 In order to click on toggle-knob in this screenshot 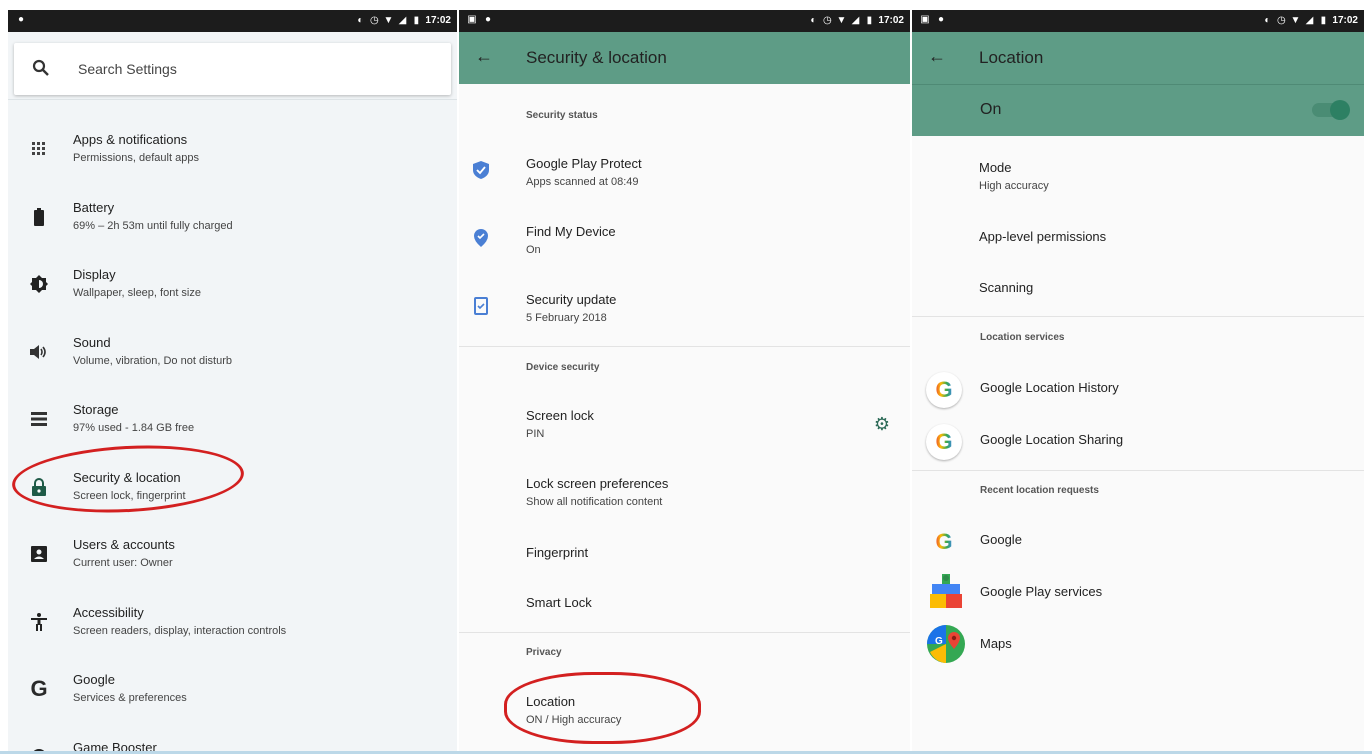, I will do `click(1340, 110)`.